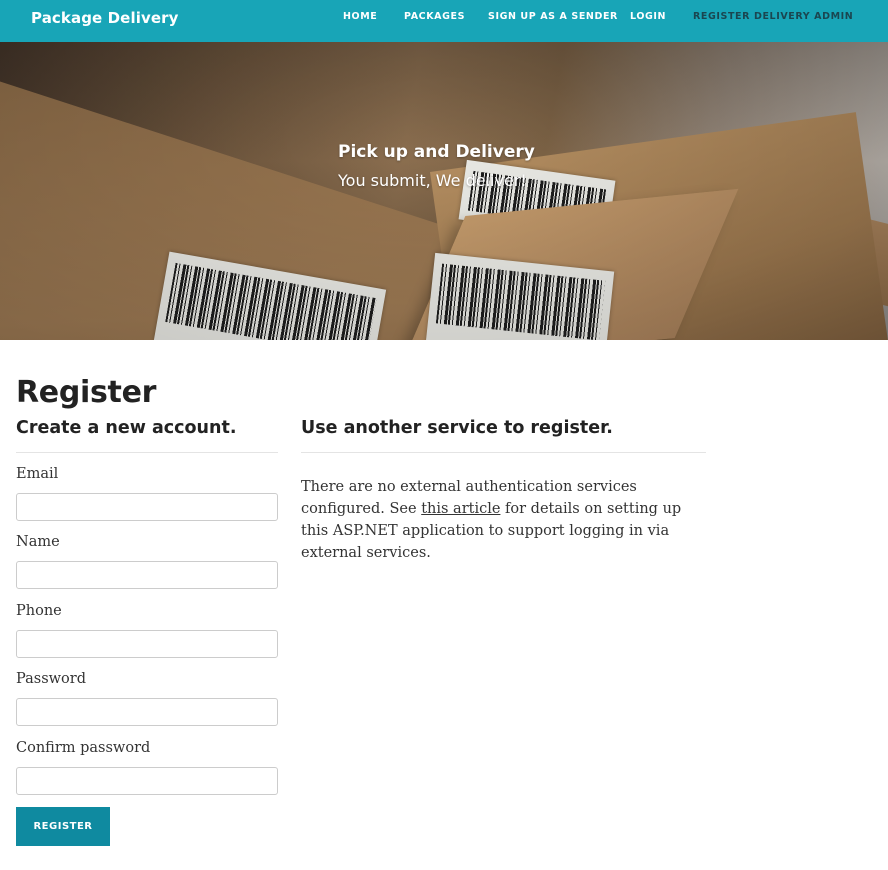 This screenshot has width=888, height=870. Describe the element at coordinates (37, 474) in the screenshot. I see `email-label: Email` at that location.